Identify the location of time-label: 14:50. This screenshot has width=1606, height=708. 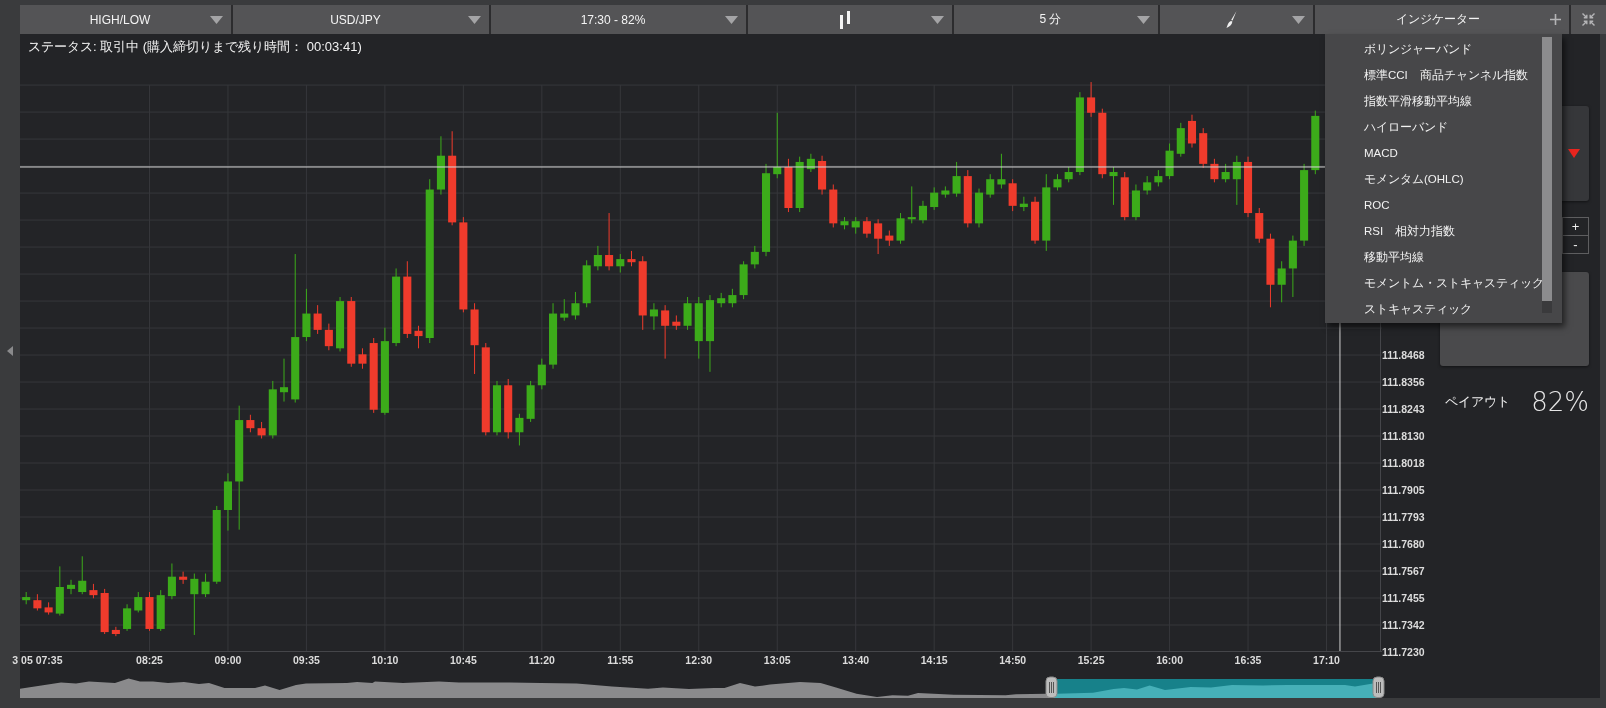
(1013, 660).